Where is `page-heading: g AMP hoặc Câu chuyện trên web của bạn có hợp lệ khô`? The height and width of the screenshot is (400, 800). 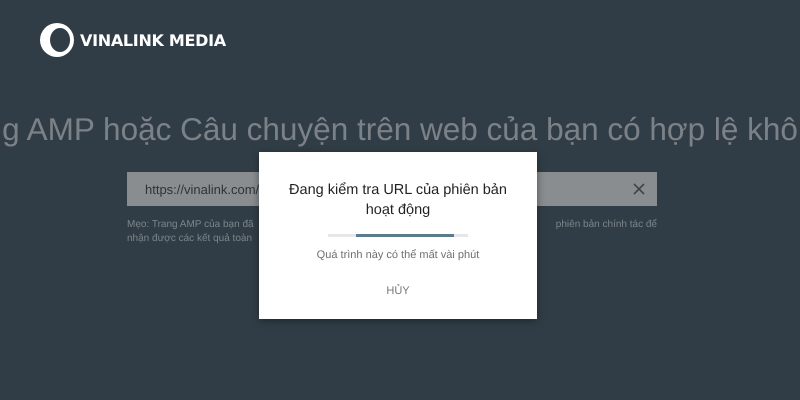
page-heading: g AMP hoặc Câu chuyện trên web của bạn có hợp lệ khô is located at coordinates (400, 130).